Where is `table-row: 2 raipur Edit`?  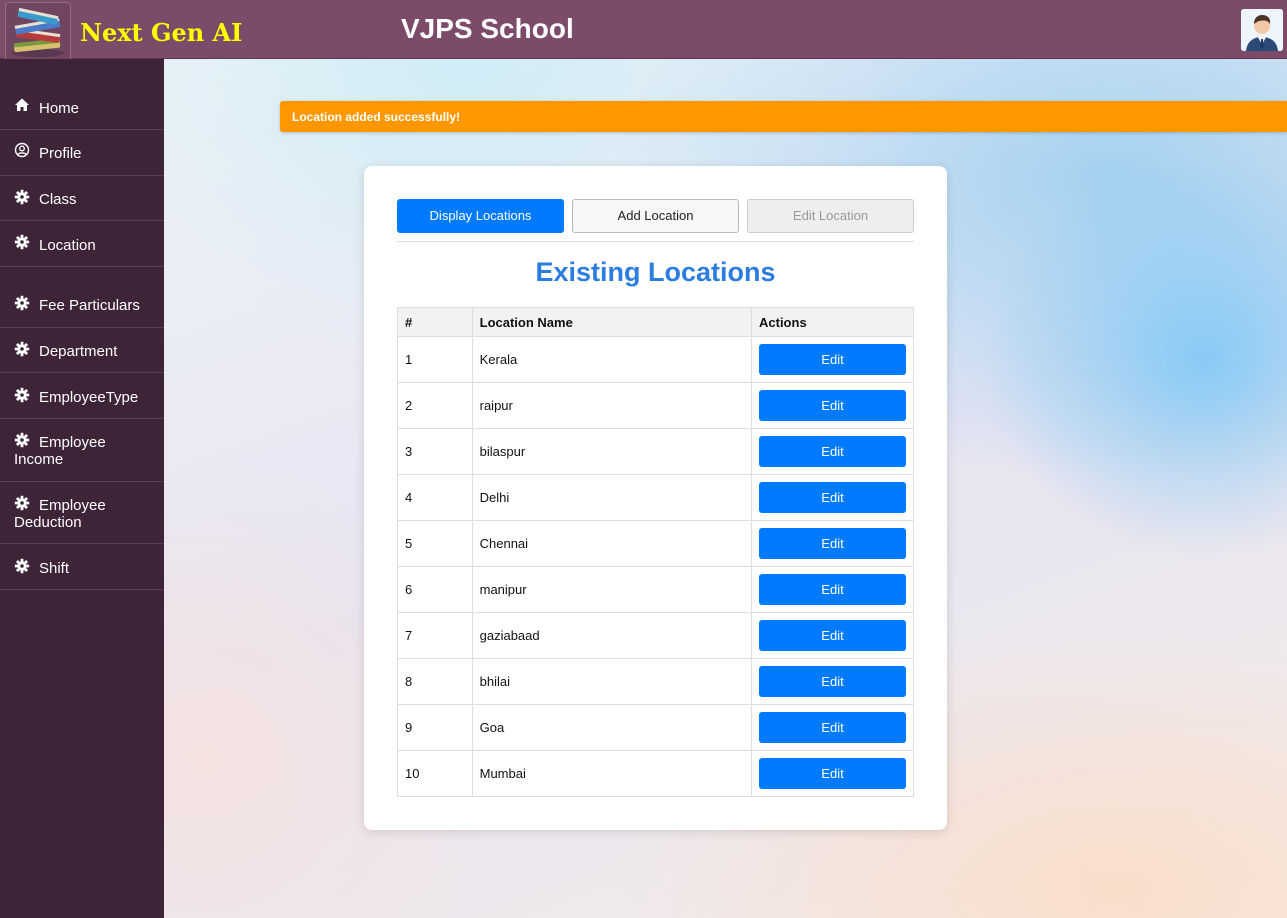 table-row: 2 raipur Edit is located at coordinates (655, 405).